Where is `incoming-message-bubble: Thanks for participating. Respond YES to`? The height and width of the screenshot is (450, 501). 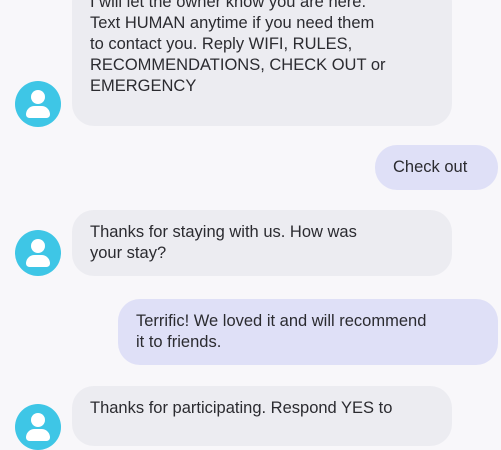 incoming-message-bubble: Thanks for participating. Respond YES to is located at coordinates (262, 416).